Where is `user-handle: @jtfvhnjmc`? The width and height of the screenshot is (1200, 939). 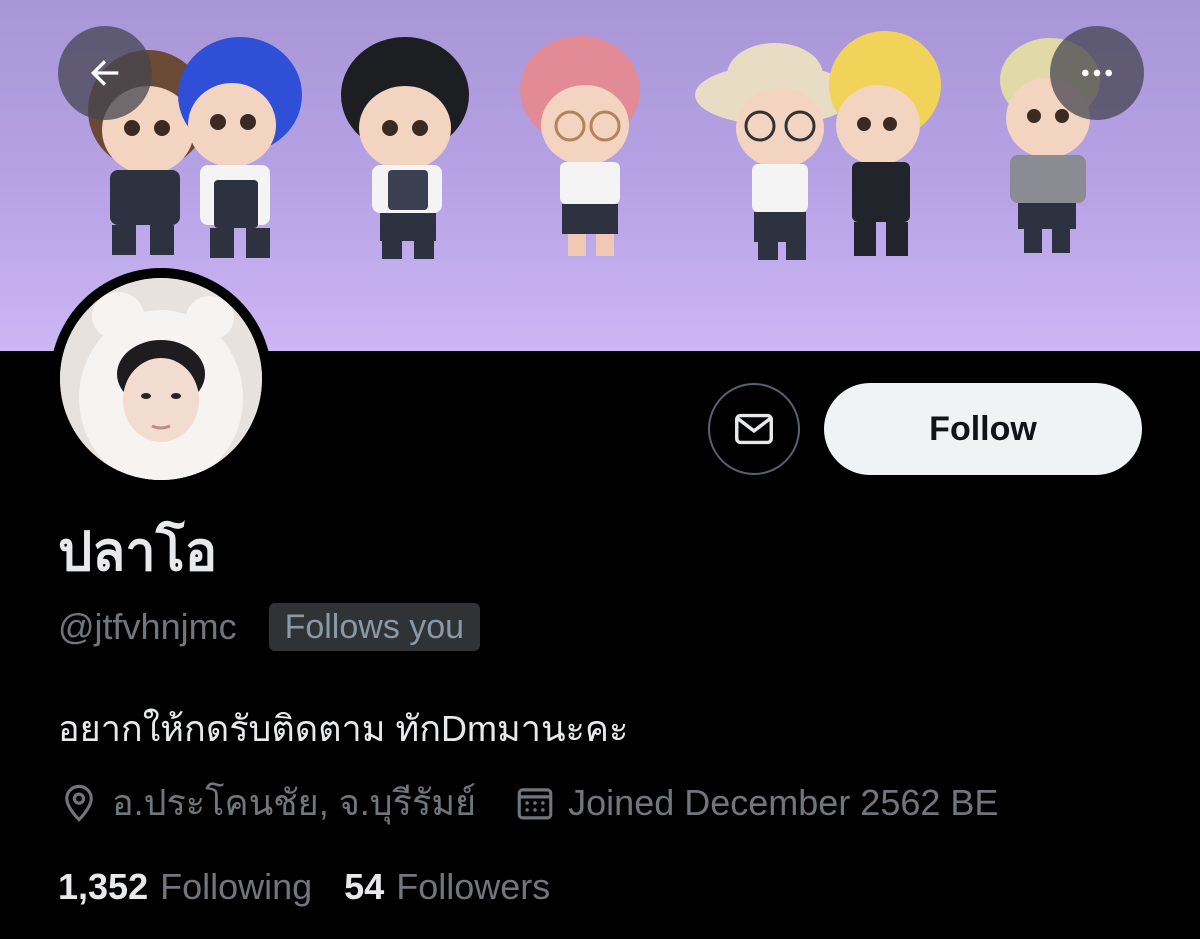 user-handle: @jtfvhnjmc is located at coordinates (147, 626).